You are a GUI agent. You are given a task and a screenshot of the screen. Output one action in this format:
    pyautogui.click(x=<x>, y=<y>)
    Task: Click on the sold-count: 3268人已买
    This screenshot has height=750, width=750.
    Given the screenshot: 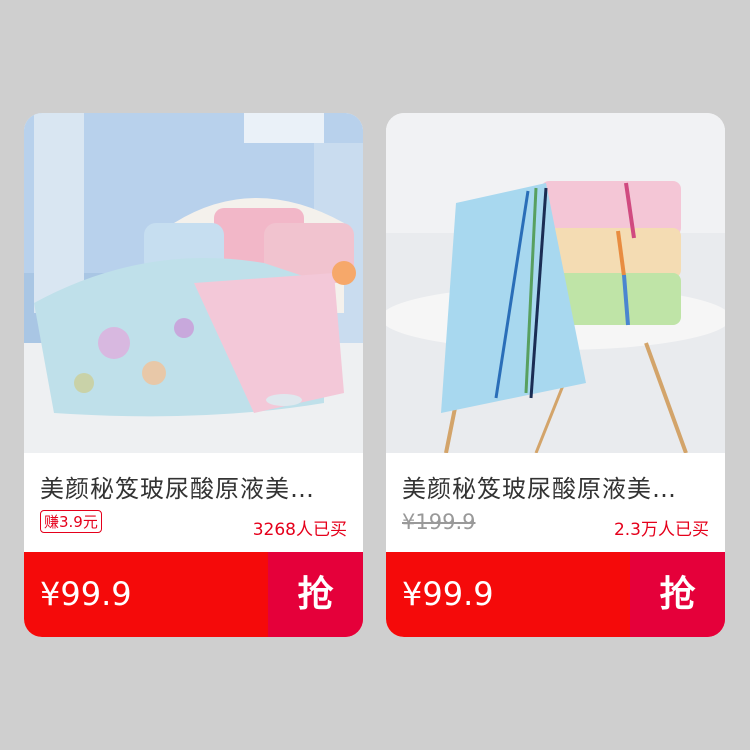 What is the action you would take?
    pyautogui.click(x=299, y=530)
    